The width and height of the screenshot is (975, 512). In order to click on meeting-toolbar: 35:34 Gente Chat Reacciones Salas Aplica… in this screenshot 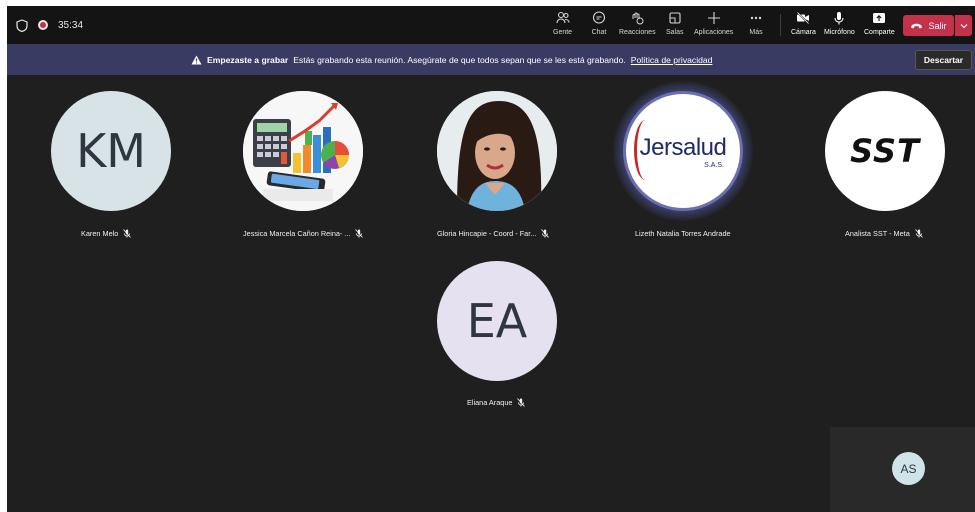, I will do `click(491, 25)`.